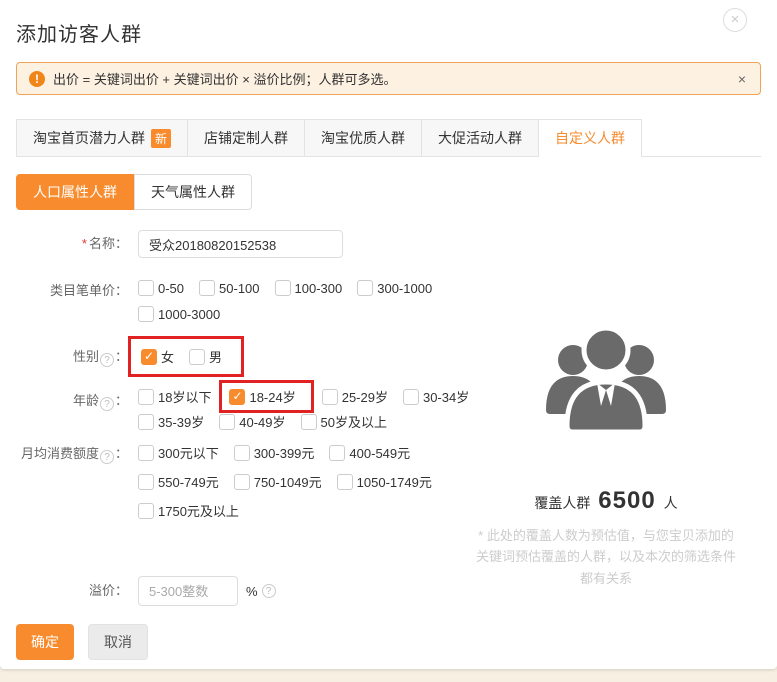 The height and width of the screenshot is (682, 777). I want to click on checkbox-male: 男, so click(205, 356).